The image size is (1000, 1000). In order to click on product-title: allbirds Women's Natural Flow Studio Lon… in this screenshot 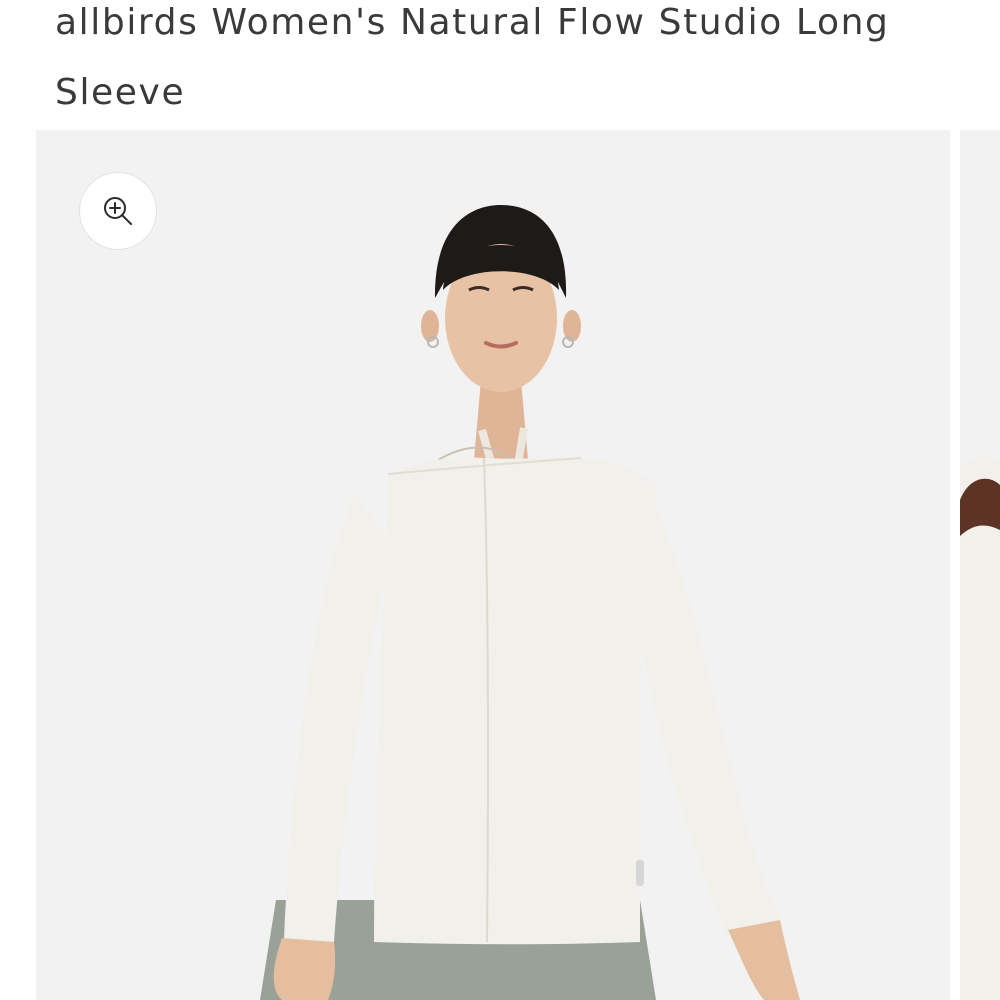, I will do `click(472, 57)`.